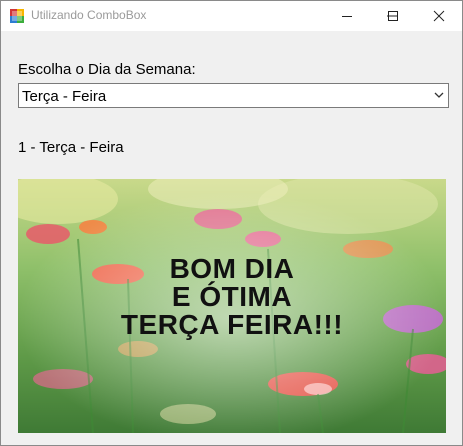  Describe the element at coordinates (233, 95) in the screenshot. I see `weekday-combobox: Terça - Feira` at that location.